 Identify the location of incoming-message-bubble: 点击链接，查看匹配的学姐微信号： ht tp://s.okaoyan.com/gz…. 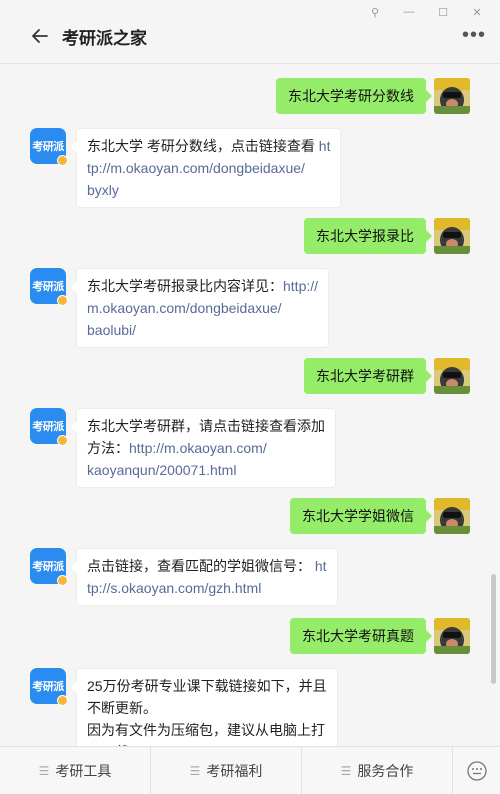
(204, 577).